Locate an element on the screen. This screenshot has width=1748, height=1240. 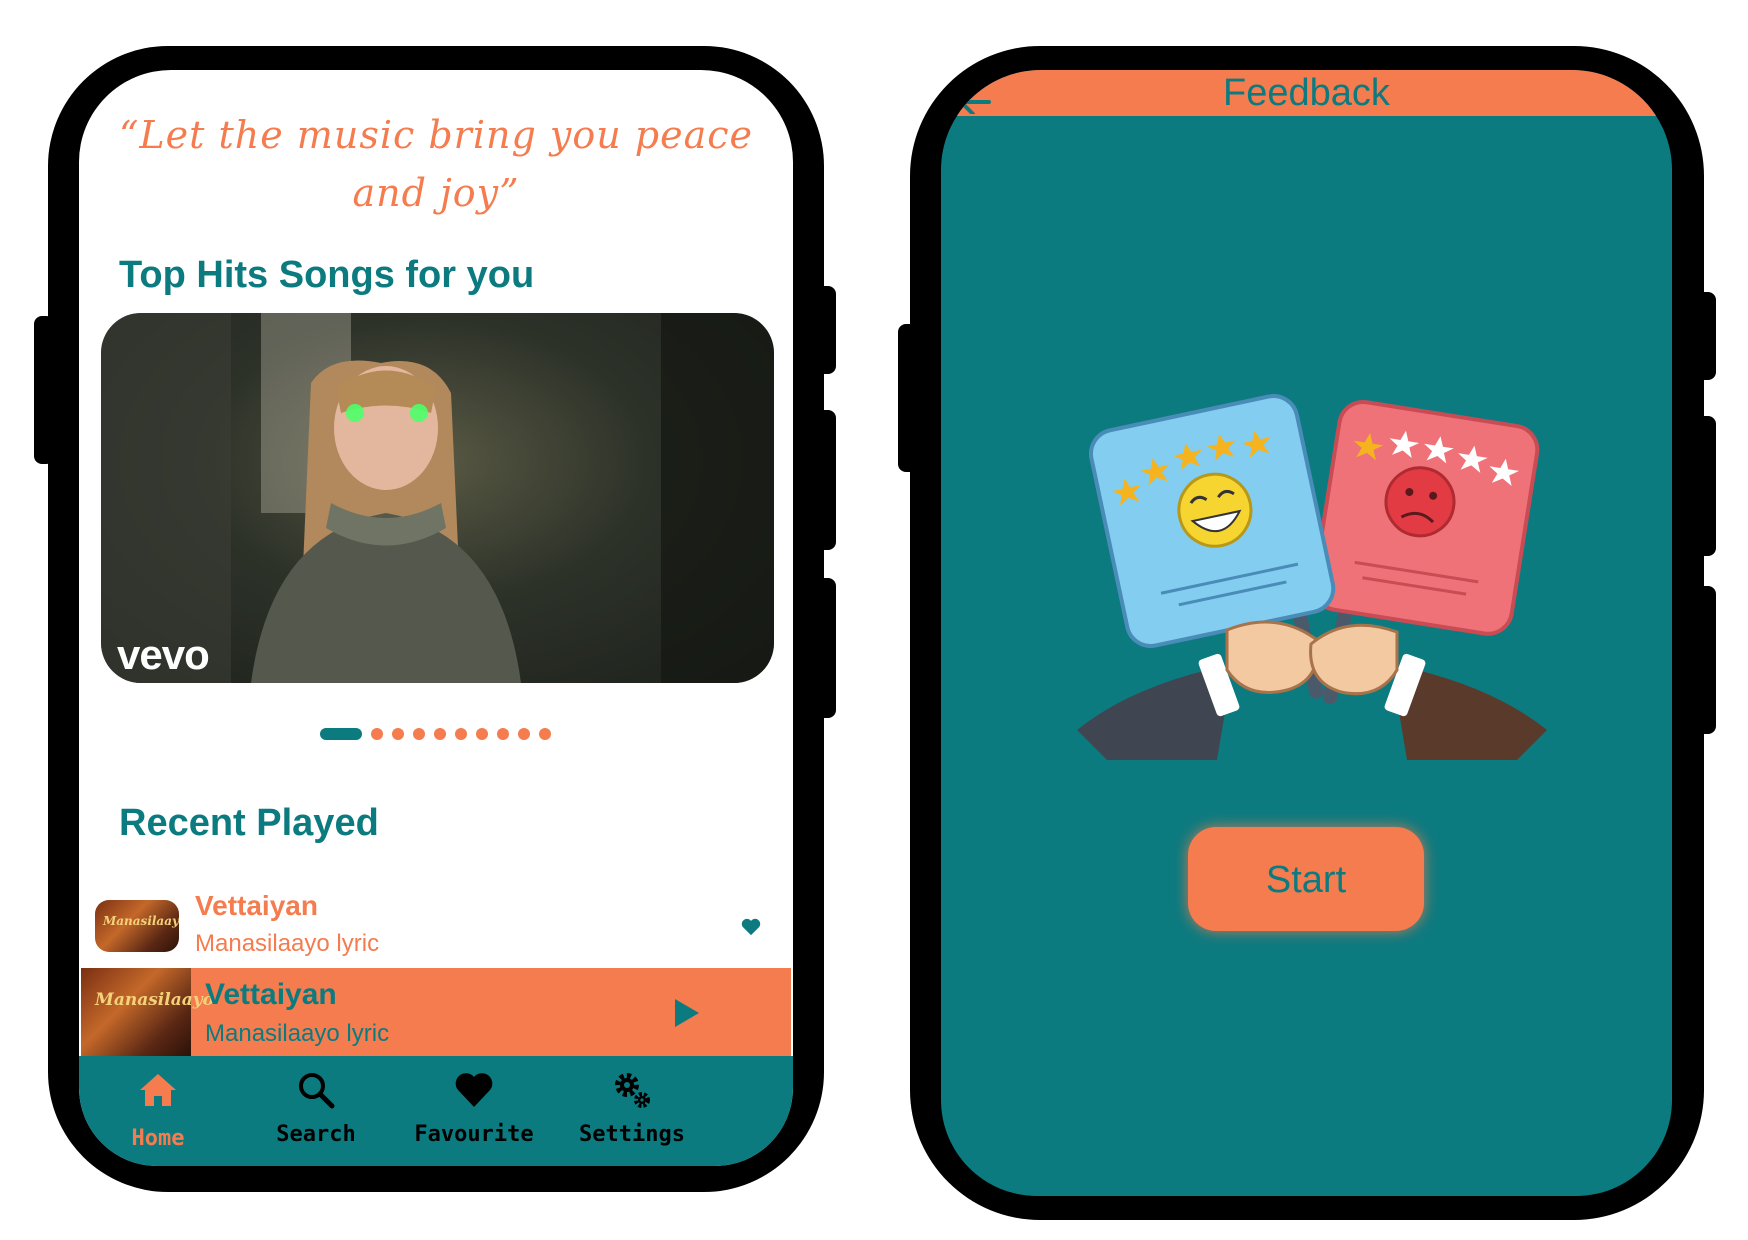
nav-label: Home is located at coordinates (158, 1138).